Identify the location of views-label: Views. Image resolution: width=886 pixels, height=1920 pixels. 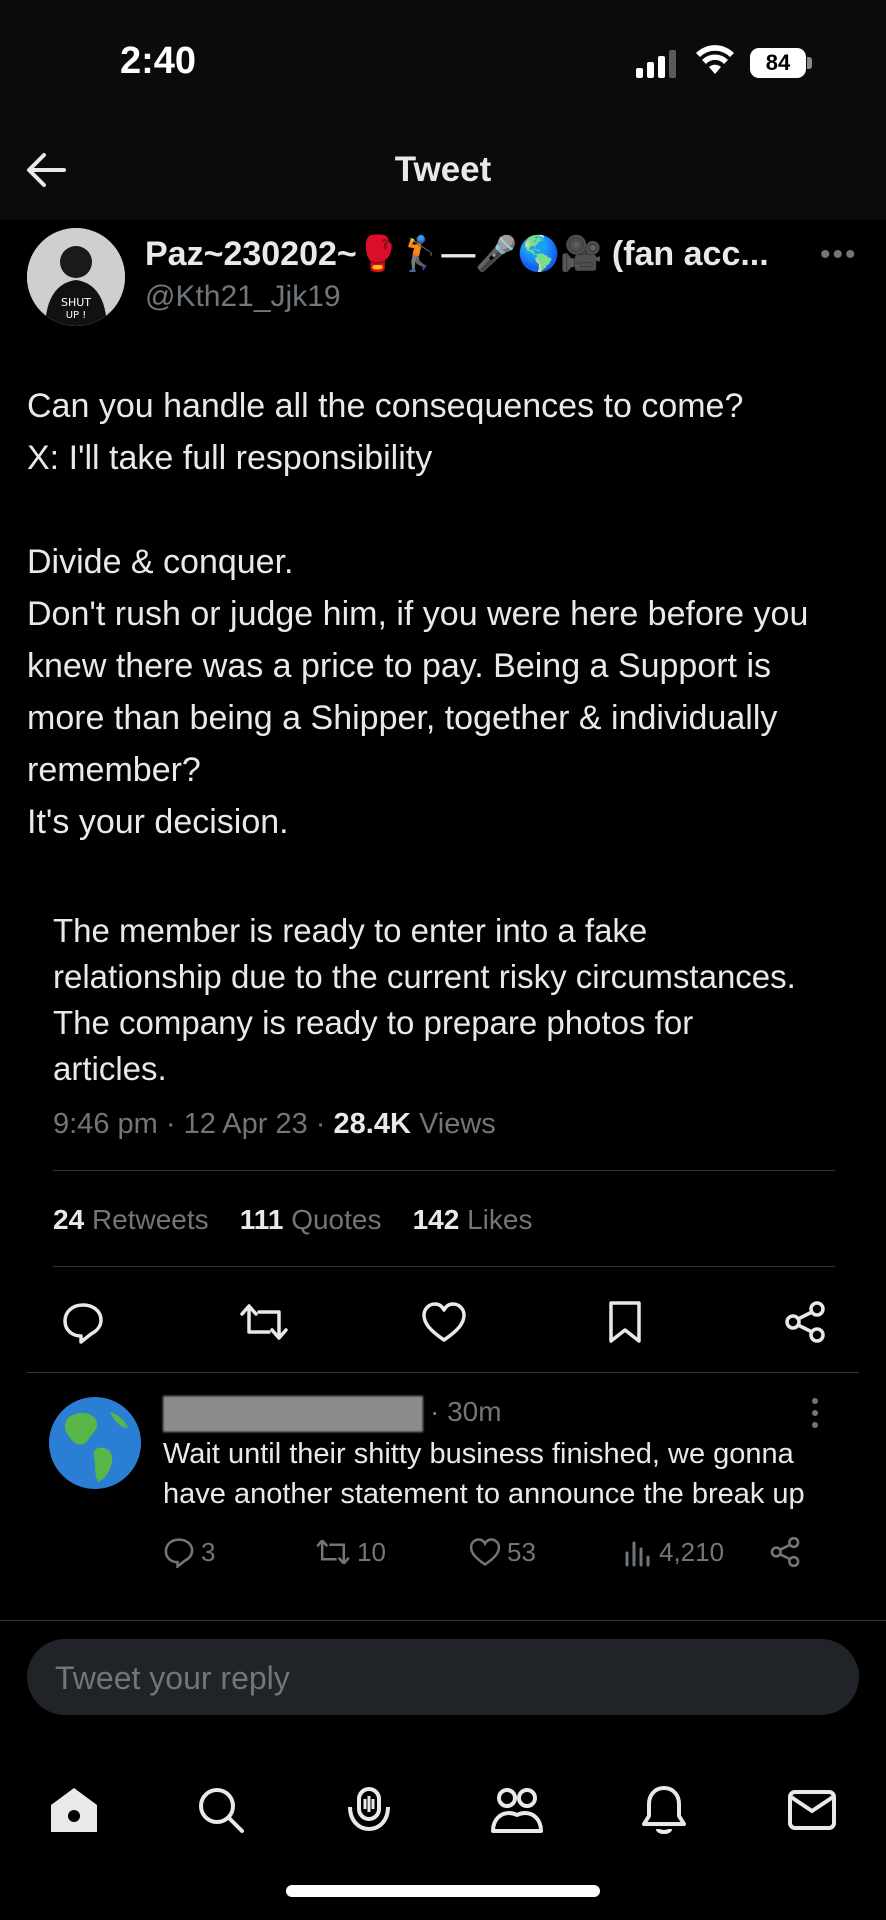
(457, 1124).